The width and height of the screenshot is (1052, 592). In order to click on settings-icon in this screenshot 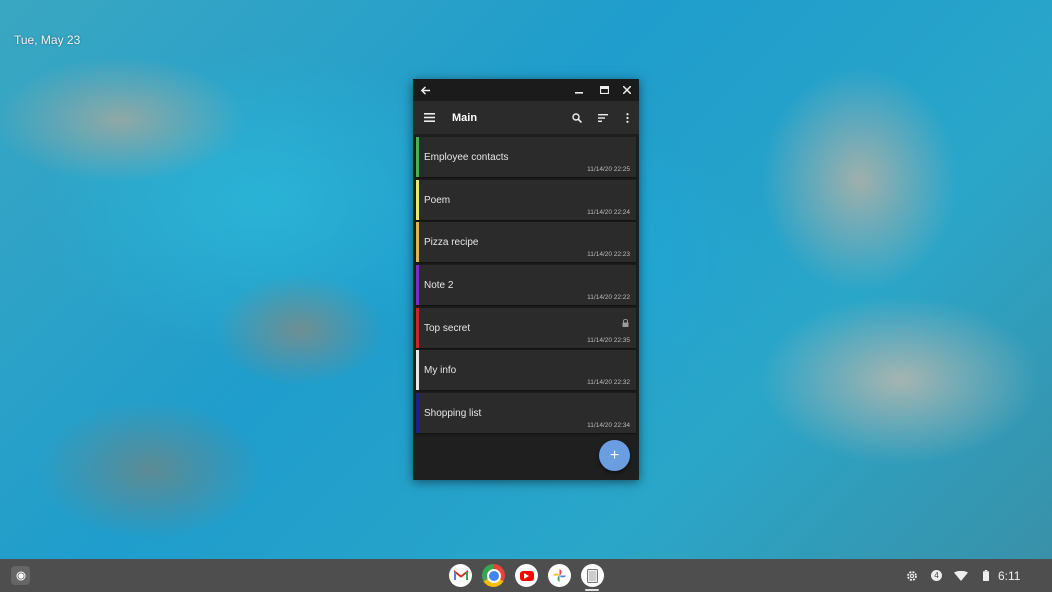, I will do `click(912, 575)`.